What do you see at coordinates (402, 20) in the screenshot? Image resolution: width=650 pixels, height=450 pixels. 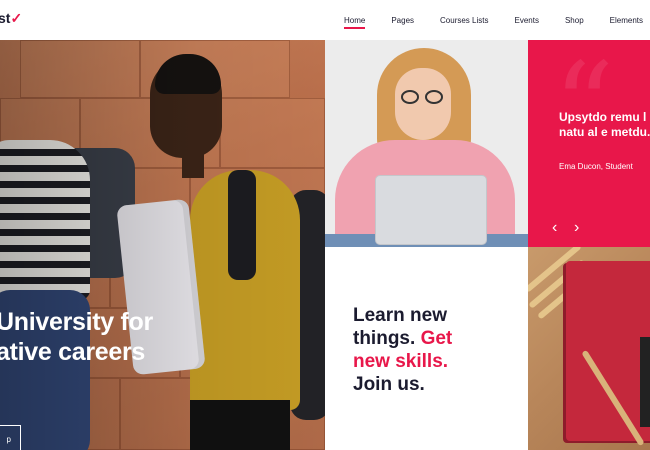 I see `nav-pages: Pages` at bounding box center [402, 20].